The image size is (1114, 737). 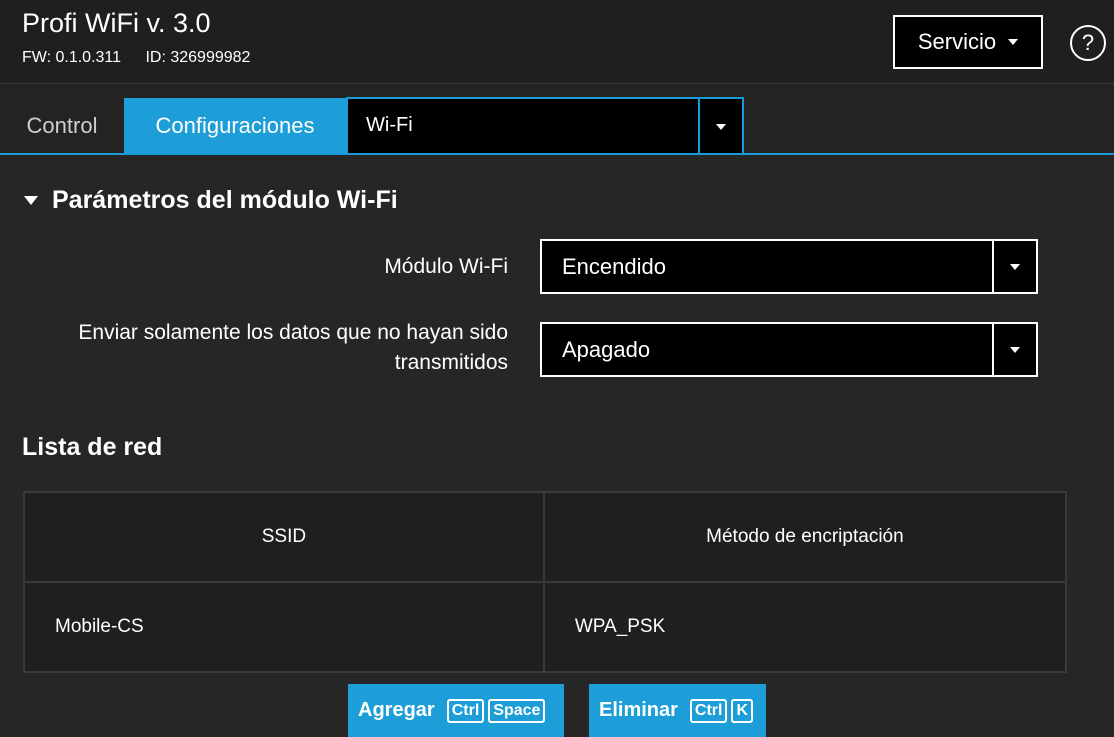 I want to click on section-toggle: Parámetros del módulo Wi-Fi, so click(x=211, y=200).